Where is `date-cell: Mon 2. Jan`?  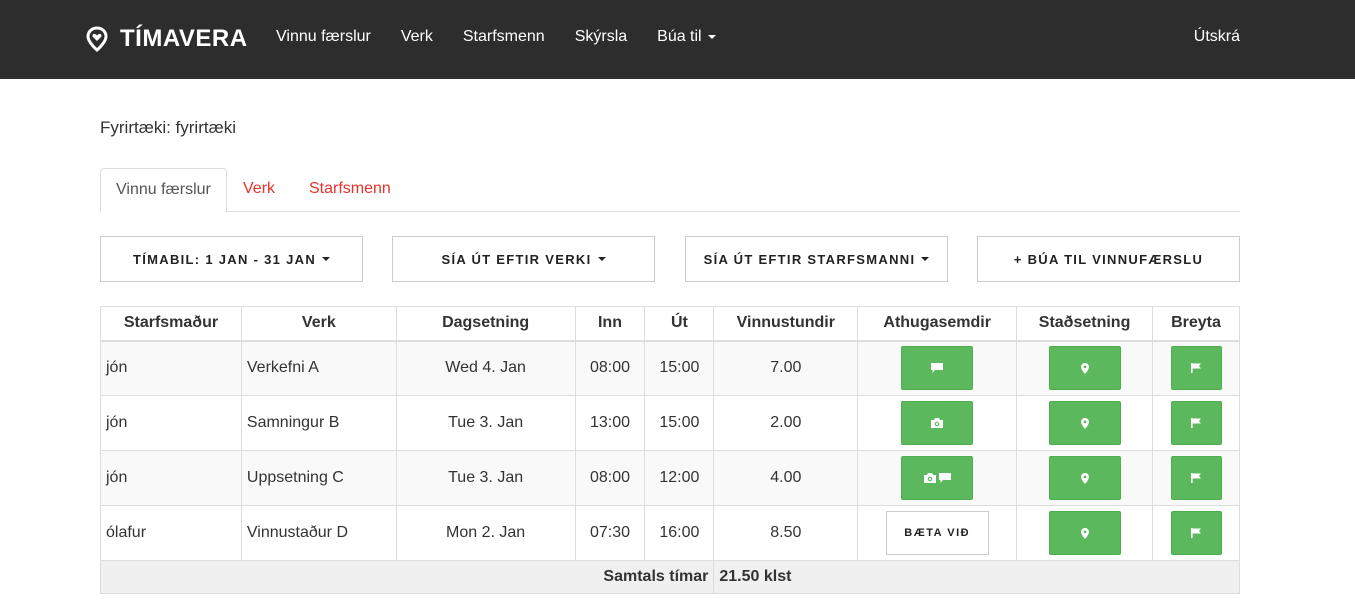
date-cell: Mon 2. Jan is located at coordinates (485, 533).